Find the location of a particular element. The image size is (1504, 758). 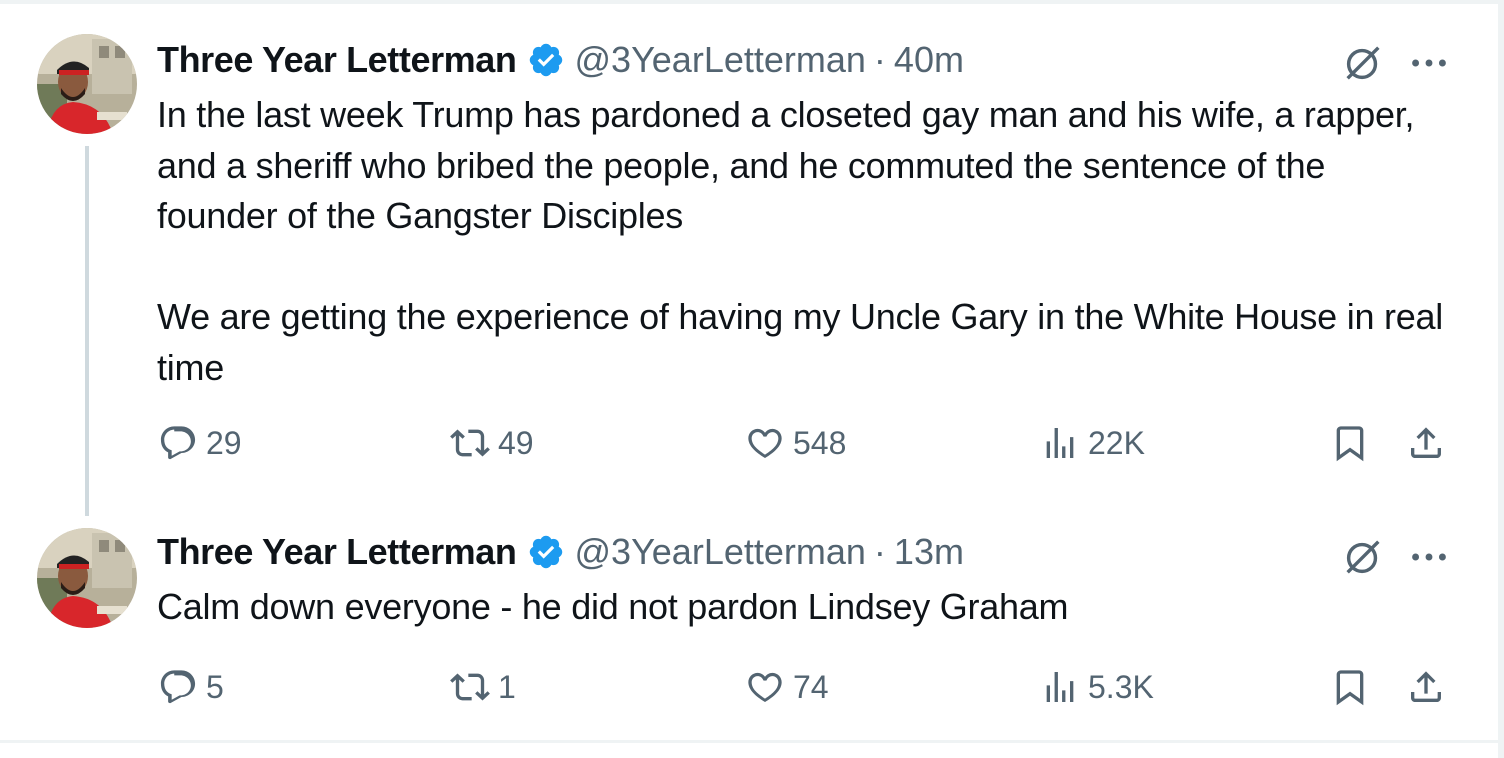

reply-count: 29 is located at coordinates (224, 442).